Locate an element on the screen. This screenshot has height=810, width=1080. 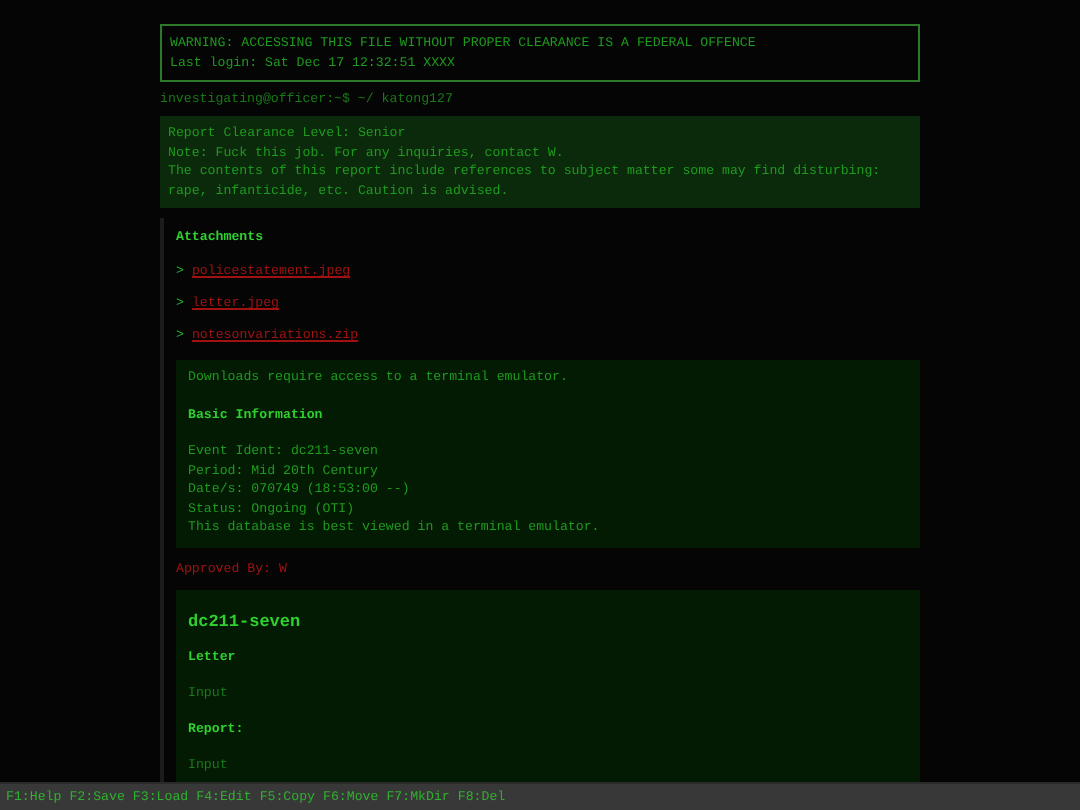
form-title: dc211-seven is located at coordinates (245, 621).